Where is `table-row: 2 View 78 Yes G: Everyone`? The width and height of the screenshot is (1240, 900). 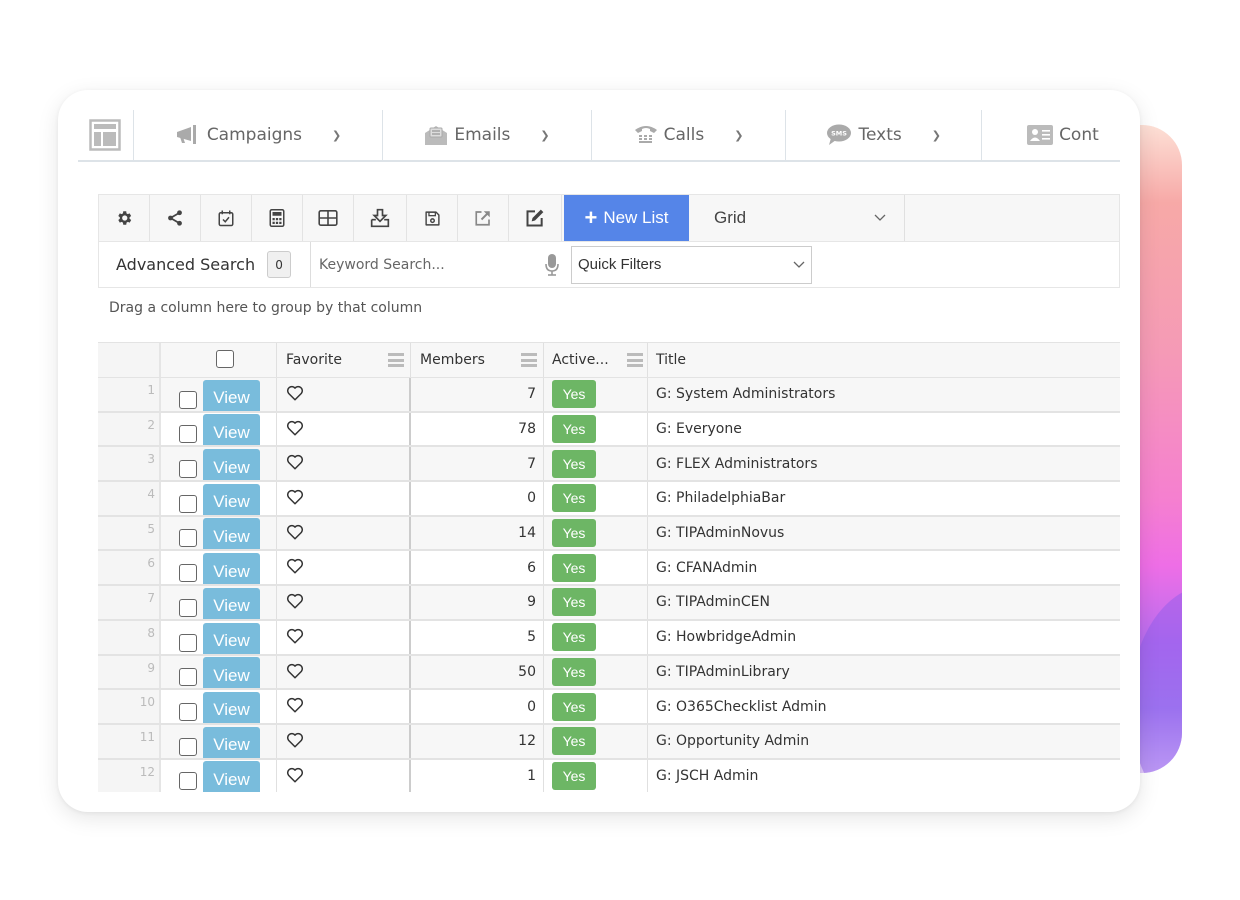 table-row: 2 View 78 Yes G: Everyone is located at coordinates (609, 430).